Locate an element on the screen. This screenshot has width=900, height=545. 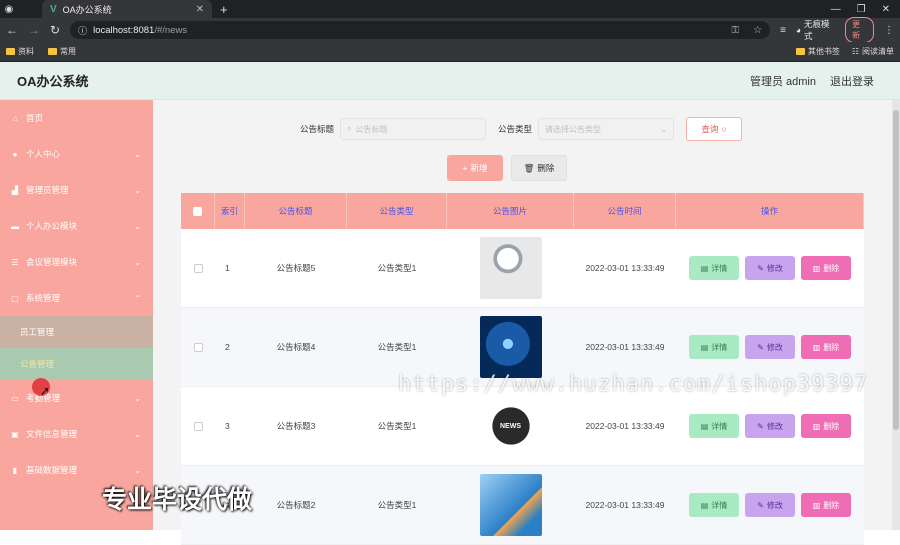
sidebar-subitem-staff: 员工管理 is located at coordinates (76, 332).